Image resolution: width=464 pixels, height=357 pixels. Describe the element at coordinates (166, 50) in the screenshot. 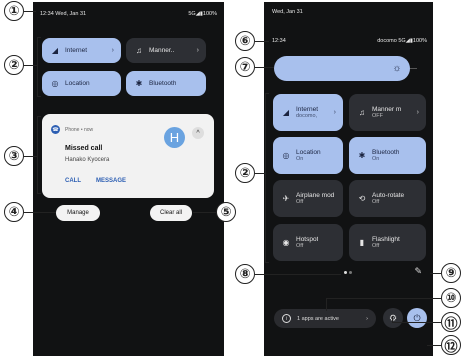

I see `tile-manner-mode: ♫ Manner.. ›` at that location.